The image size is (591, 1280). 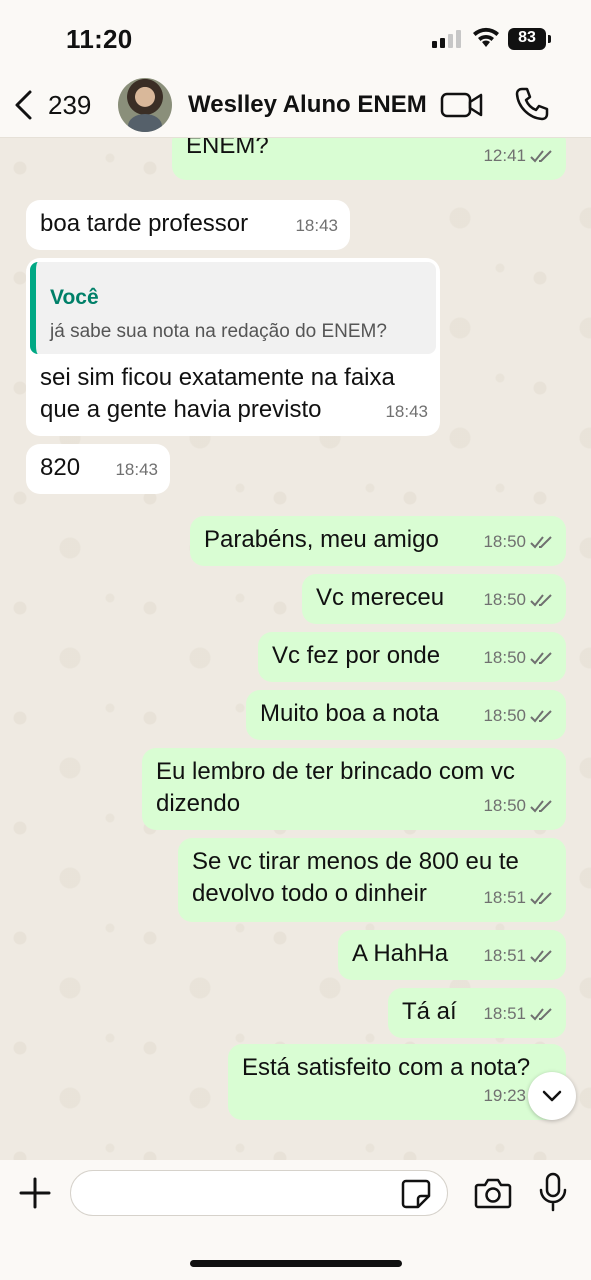 What do you see at coordinates (532, 104) in the screenshot?
I see `phone-call-icon` at bounding box center [532, 104].